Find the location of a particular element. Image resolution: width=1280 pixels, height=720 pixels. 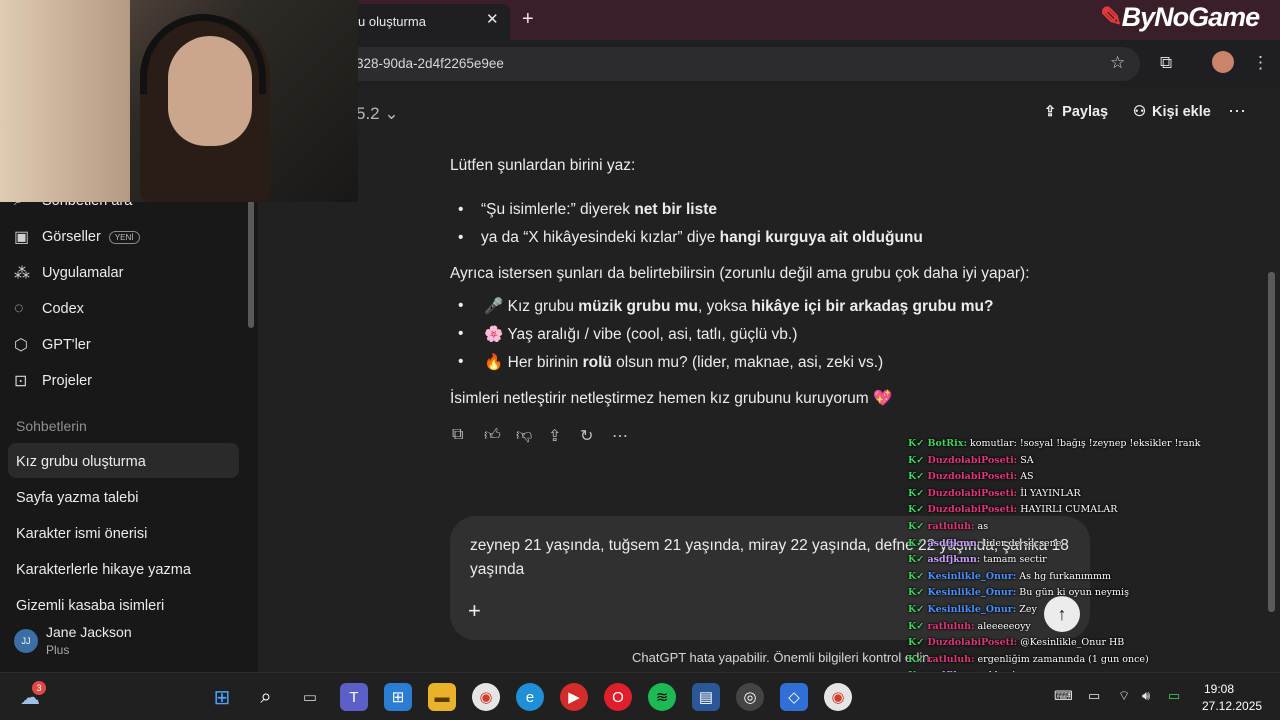

fire-emoji-icon: 🔥 is located at coordinates (494, 362).